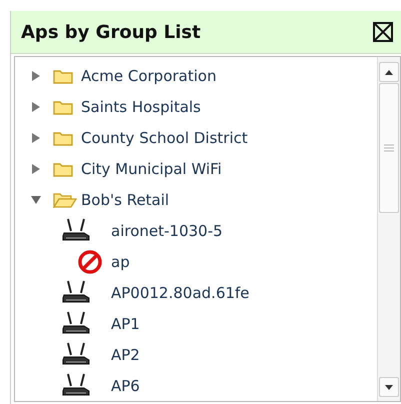  Describe the element at coordinates (36, 199) in the screenshot. I see `collapse-arrow-icon` at that location.